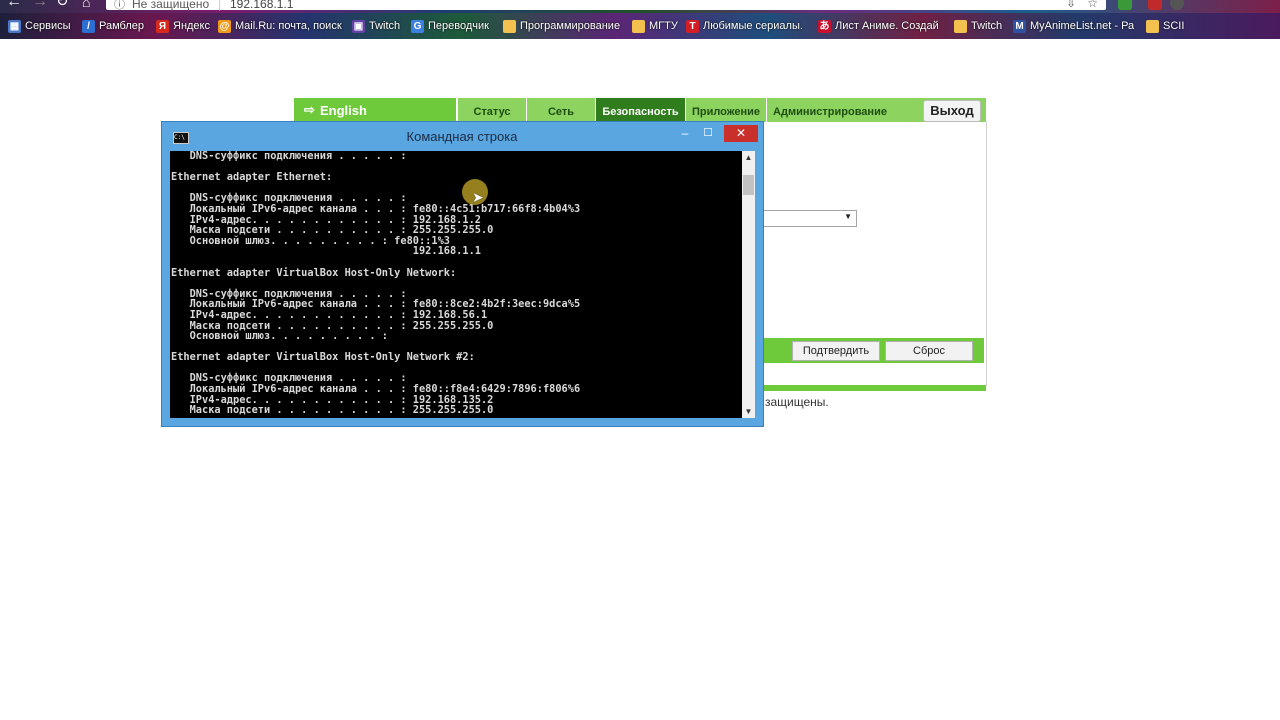 The image size is (1280, 720). What do you see at coordinates (748, 157) in the screenshot?
I see `scroll-up-icon: ▲` at bounding box center [748, 157].